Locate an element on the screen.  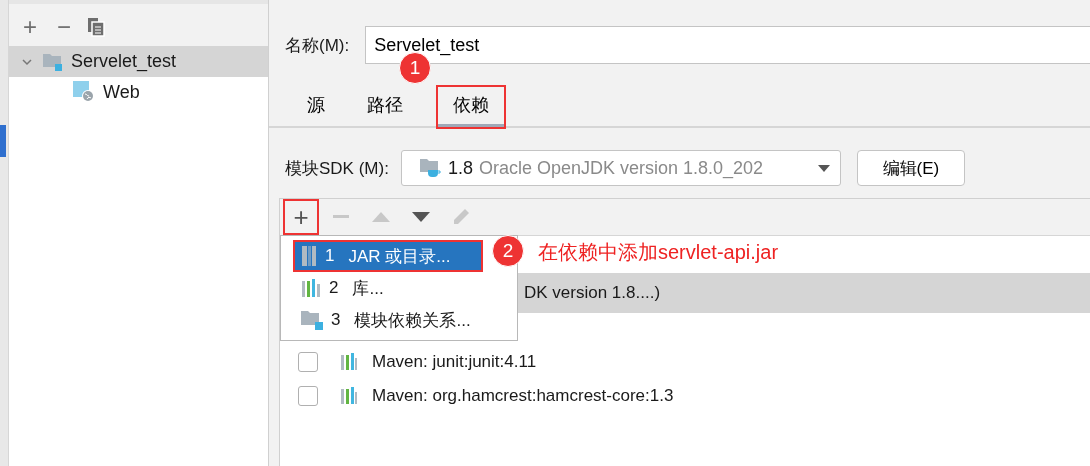
web-folder-icon is located at coordinates (84, 92).